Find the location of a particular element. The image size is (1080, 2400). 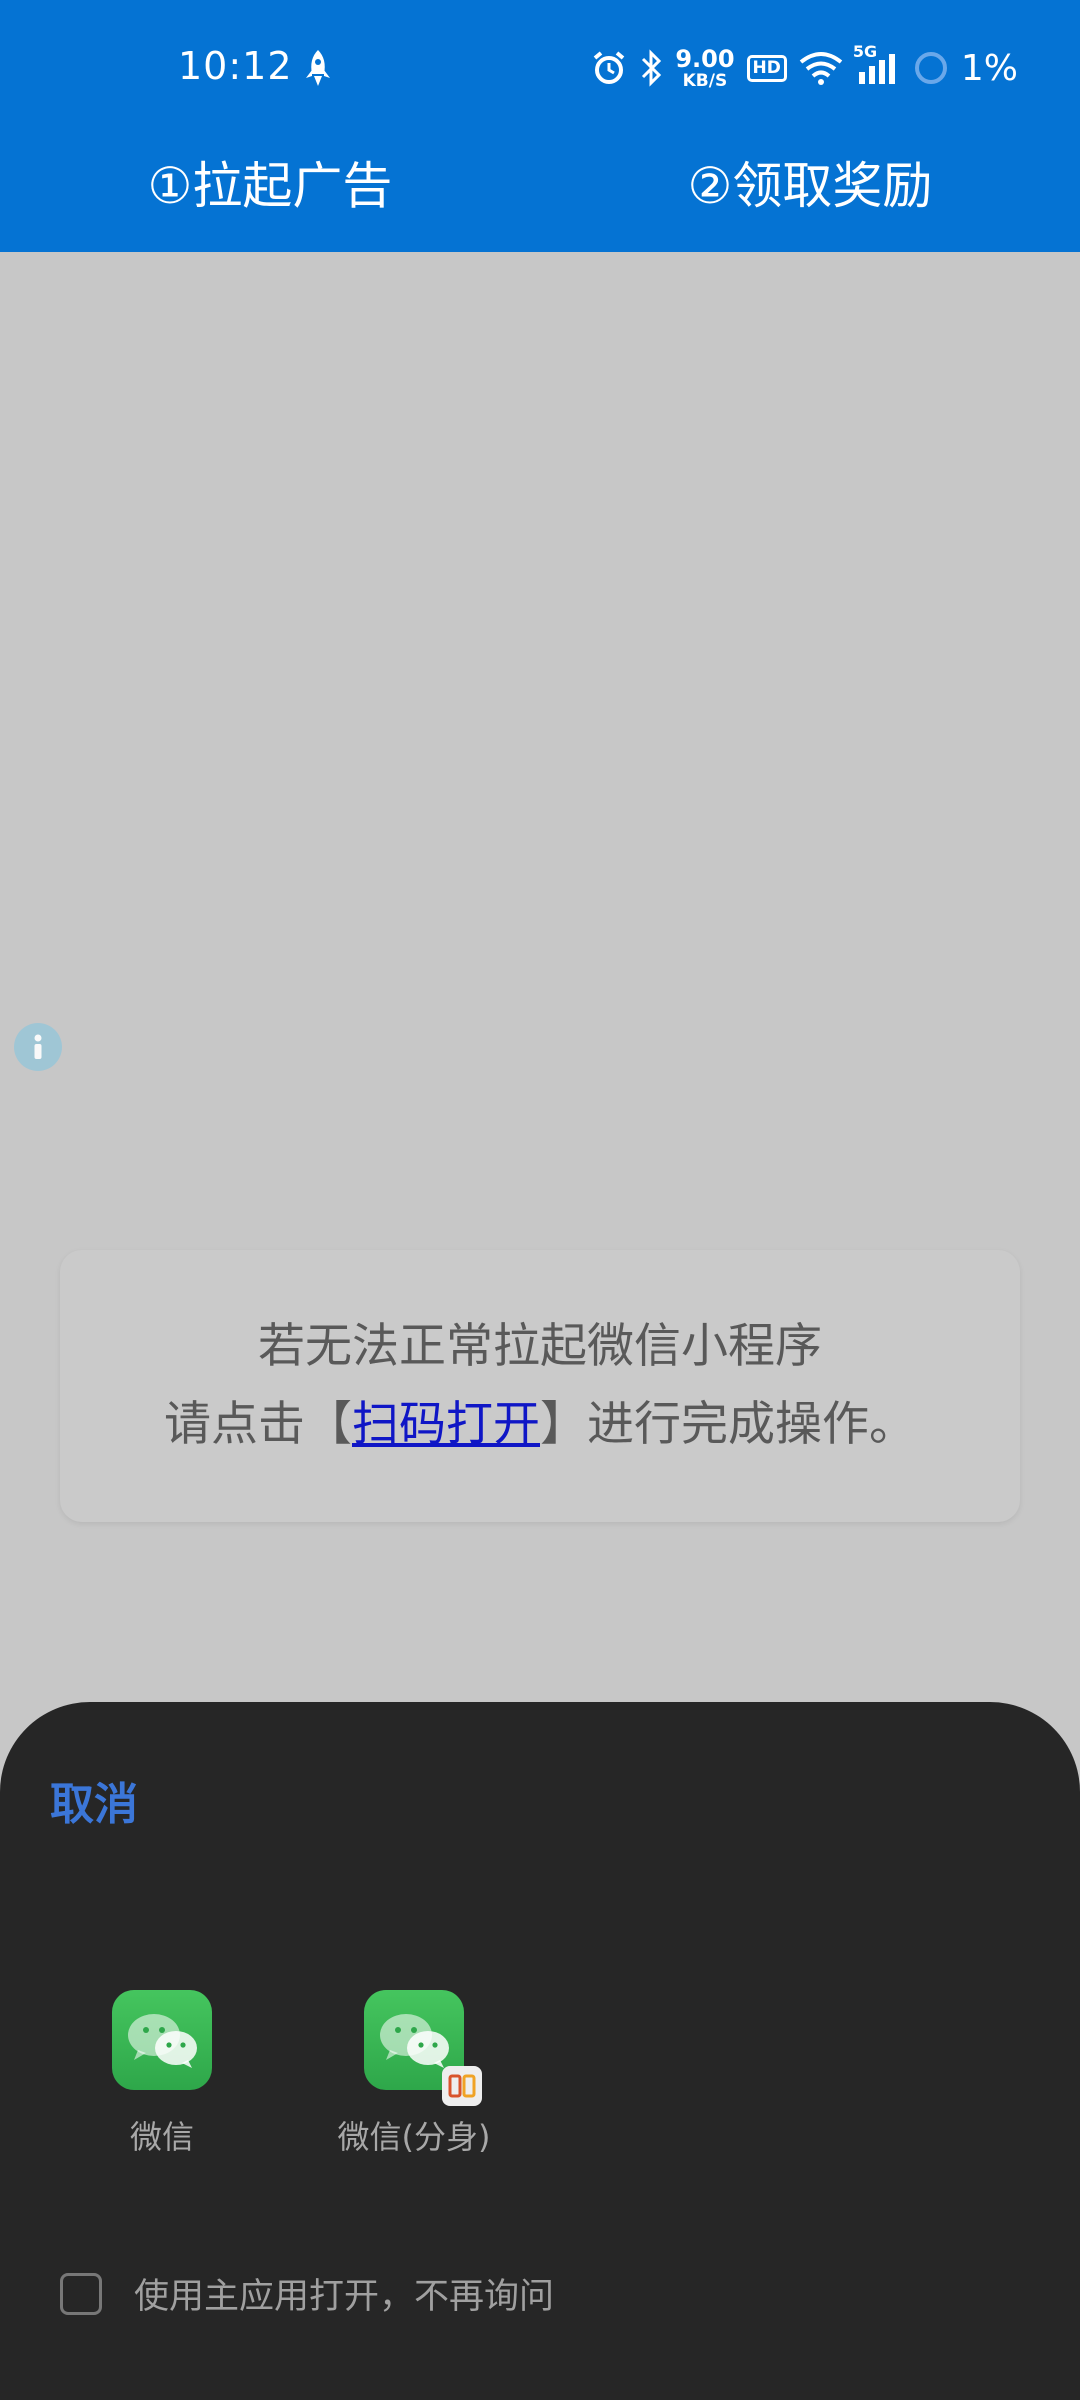

rocket-icon is located at coordinates (318, 68).